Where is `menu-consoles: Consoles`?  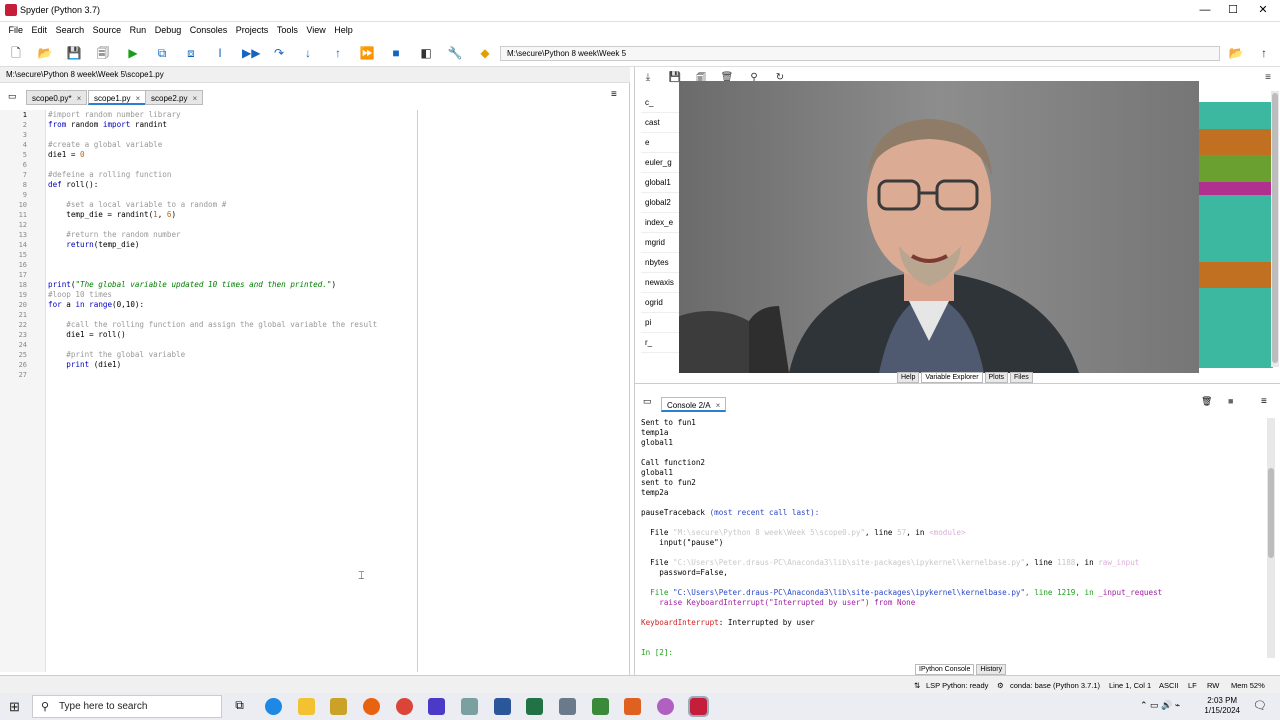 menu-consoles: Consoles is located at coordinates (209, 30).